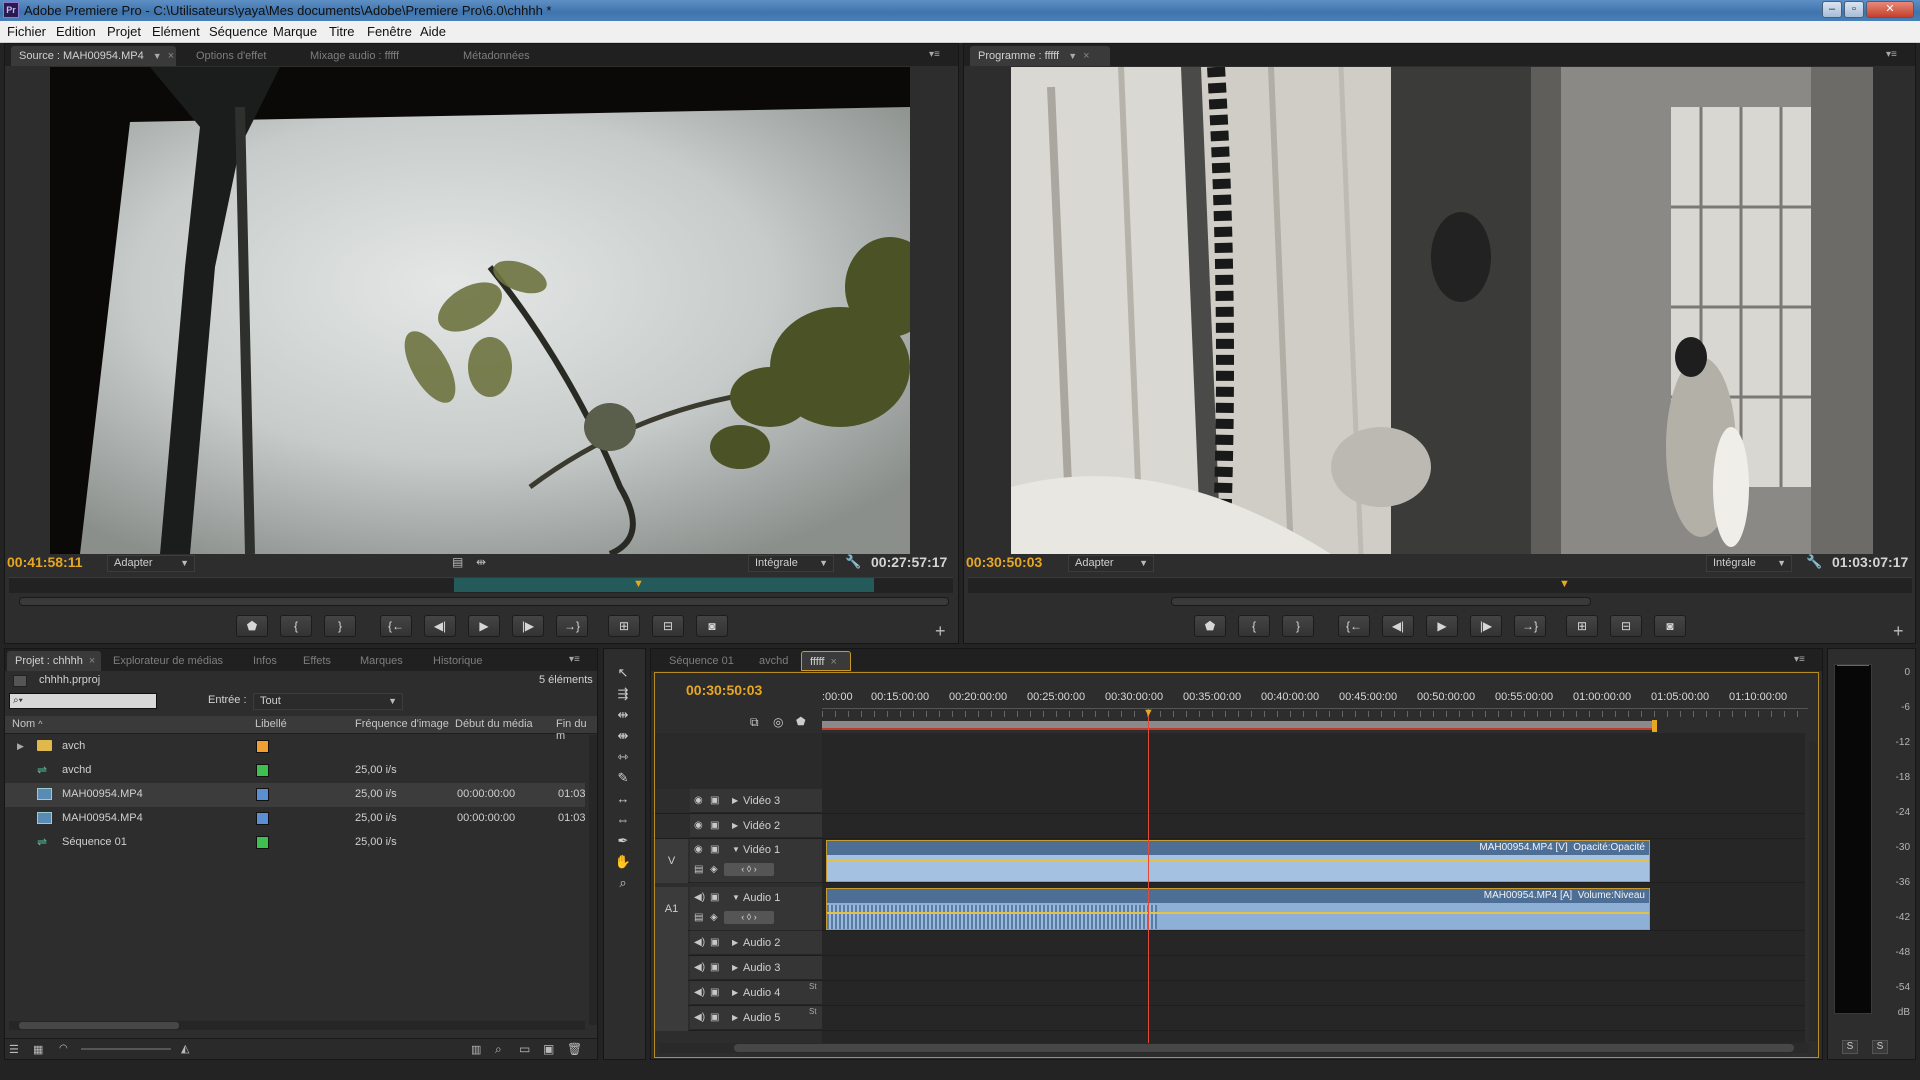  I want to click on menu-element: Elément, so click(176, 31).